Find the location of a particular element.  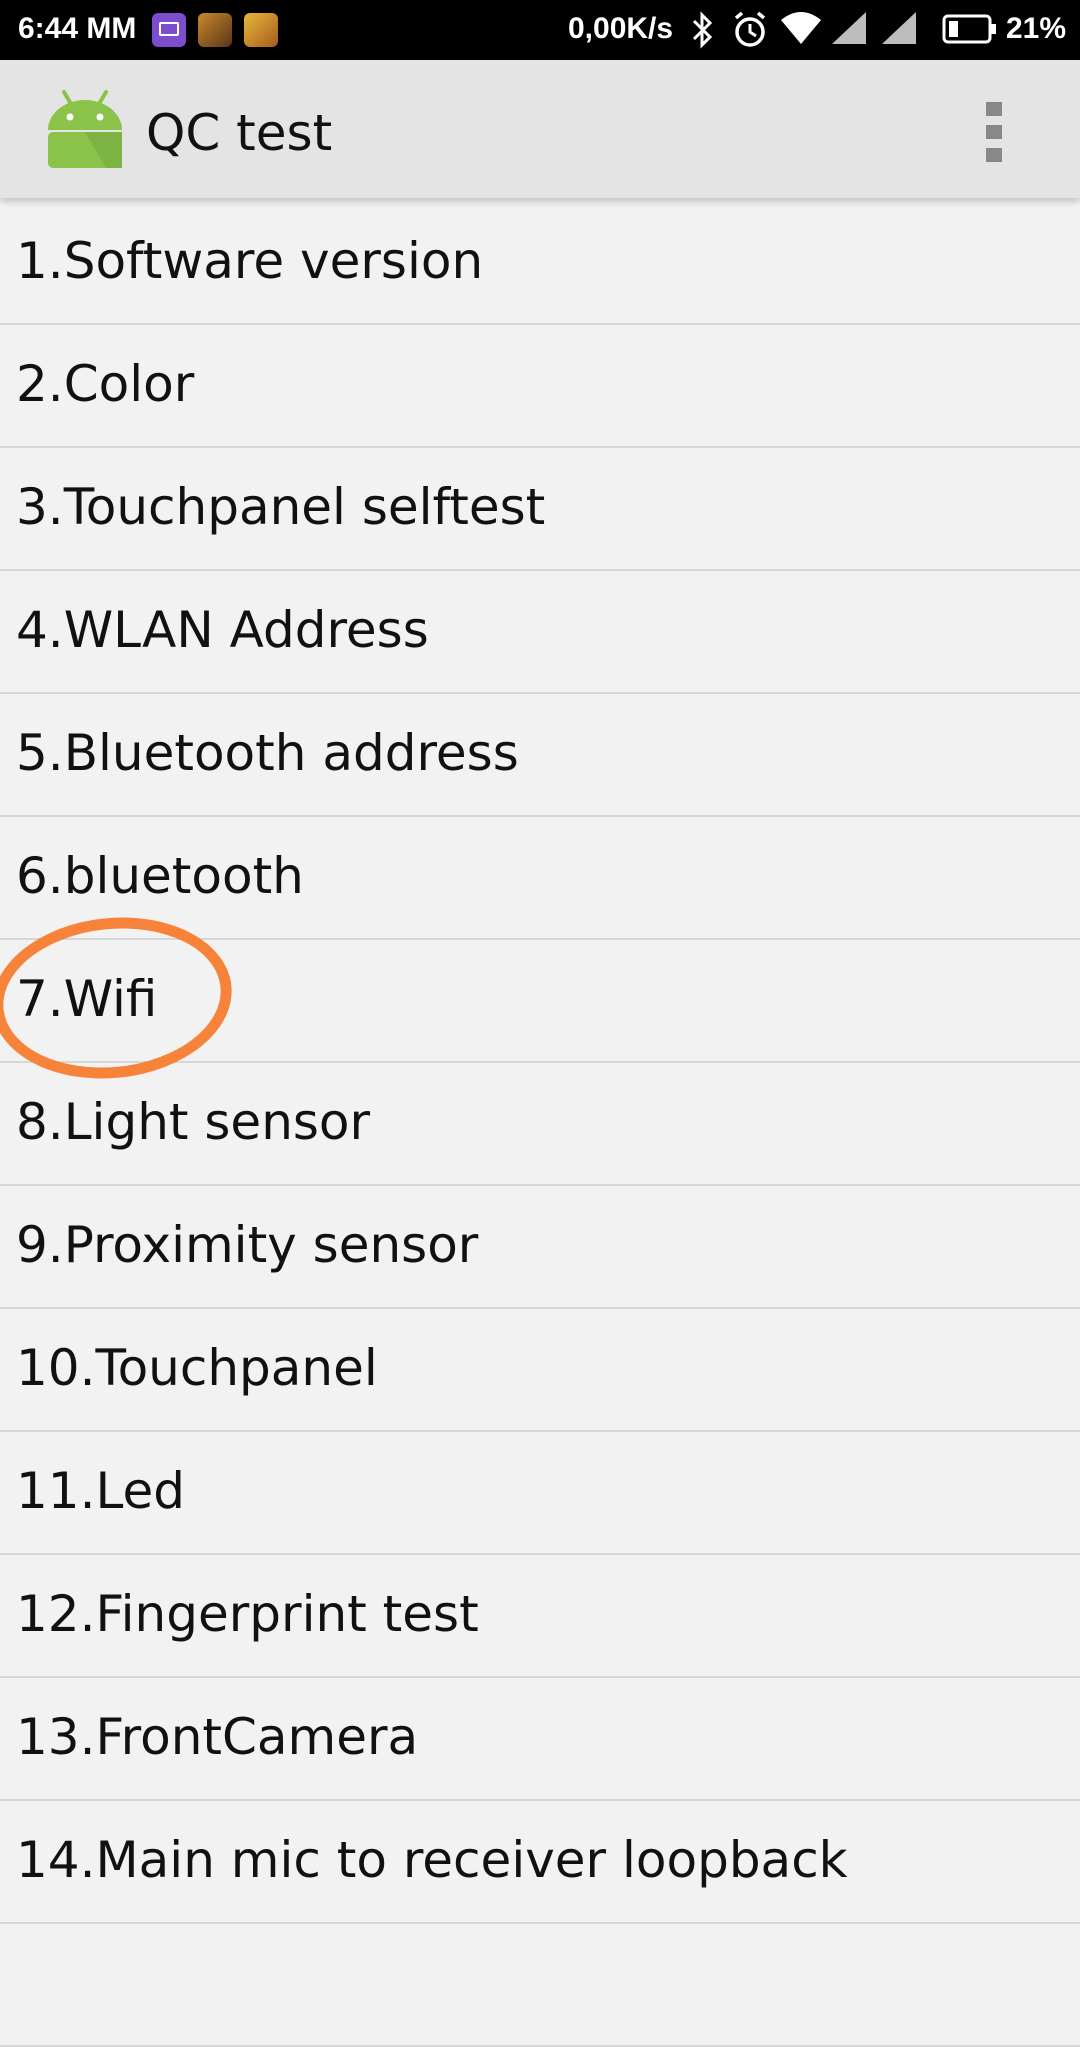

status-time: 6:44 MM is located at coordinates (77, 28).